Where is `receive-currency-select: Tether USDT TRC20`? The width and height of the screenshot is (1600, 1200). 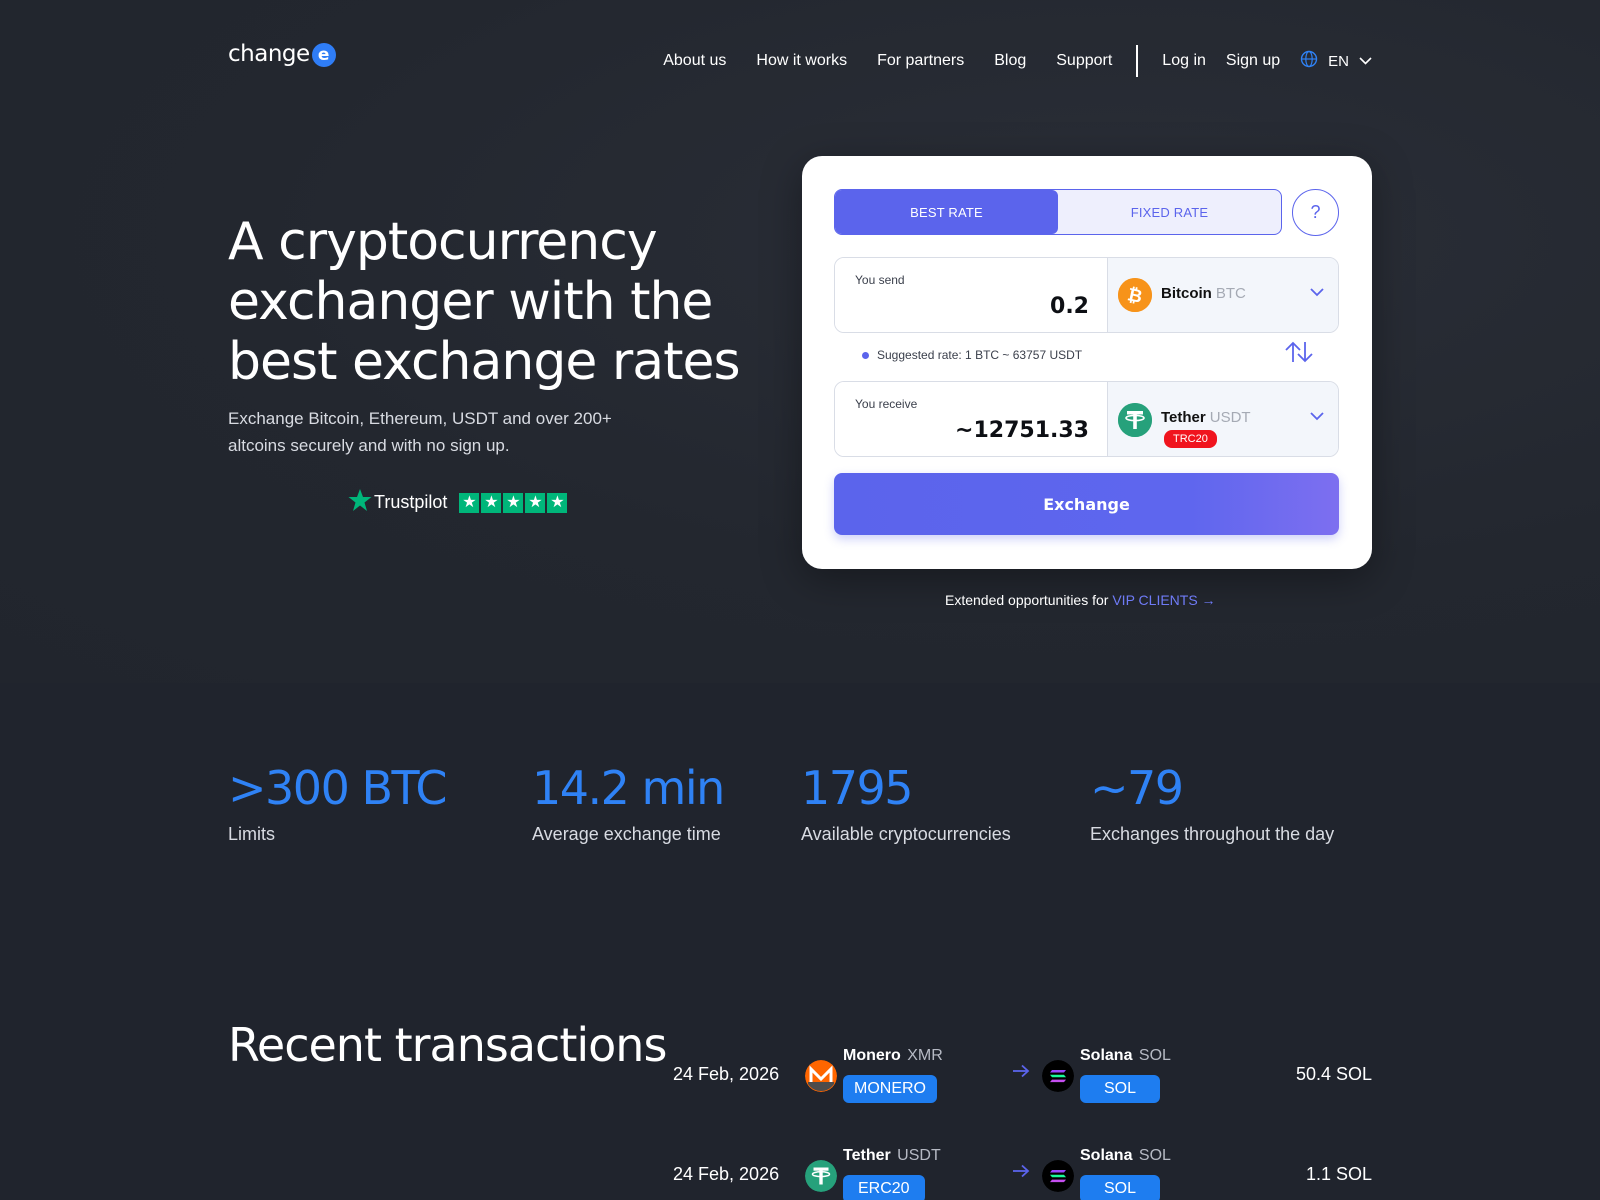
receive-currency-select: Tether USDT TRC20 is located at coordinates (1223, 419).